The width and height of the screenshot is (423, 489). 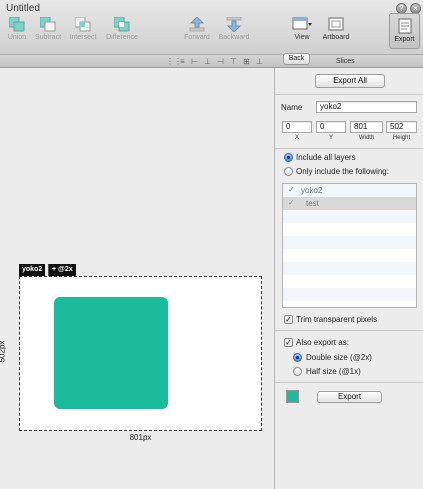 What do you see at coordinates (349, 190) in the screenshot?
I see `layer-row: ✓ yoko2` at bounding box center [349, 190].